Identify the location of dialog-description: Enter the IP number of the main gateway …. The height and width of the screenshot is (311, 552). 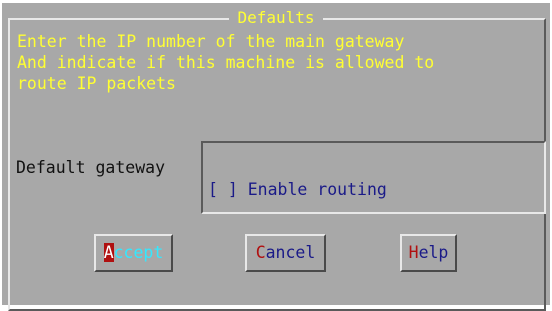
(226, 62).